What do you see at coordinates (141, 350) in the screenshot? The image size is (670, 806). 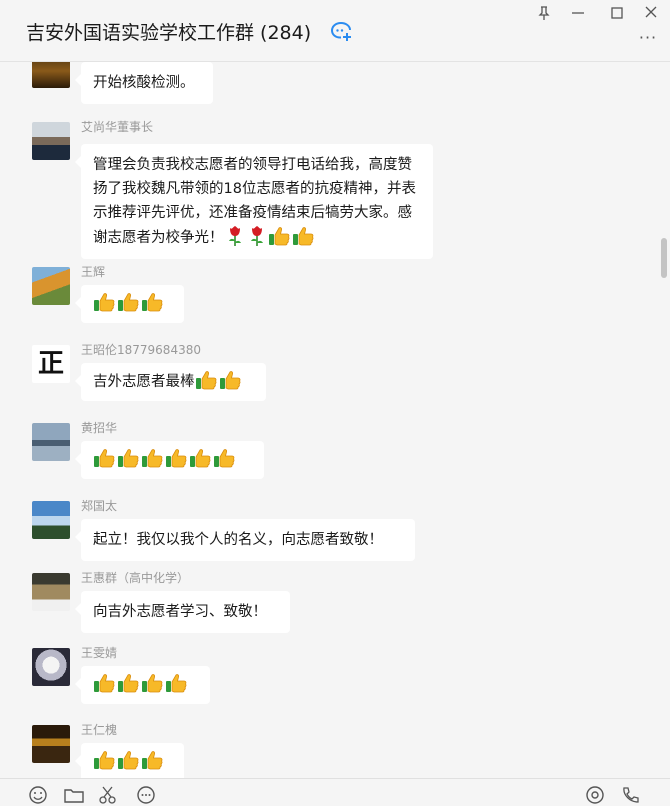 I see `sender-name: 王昭伦18779684380` at bounding box center [141, 350].